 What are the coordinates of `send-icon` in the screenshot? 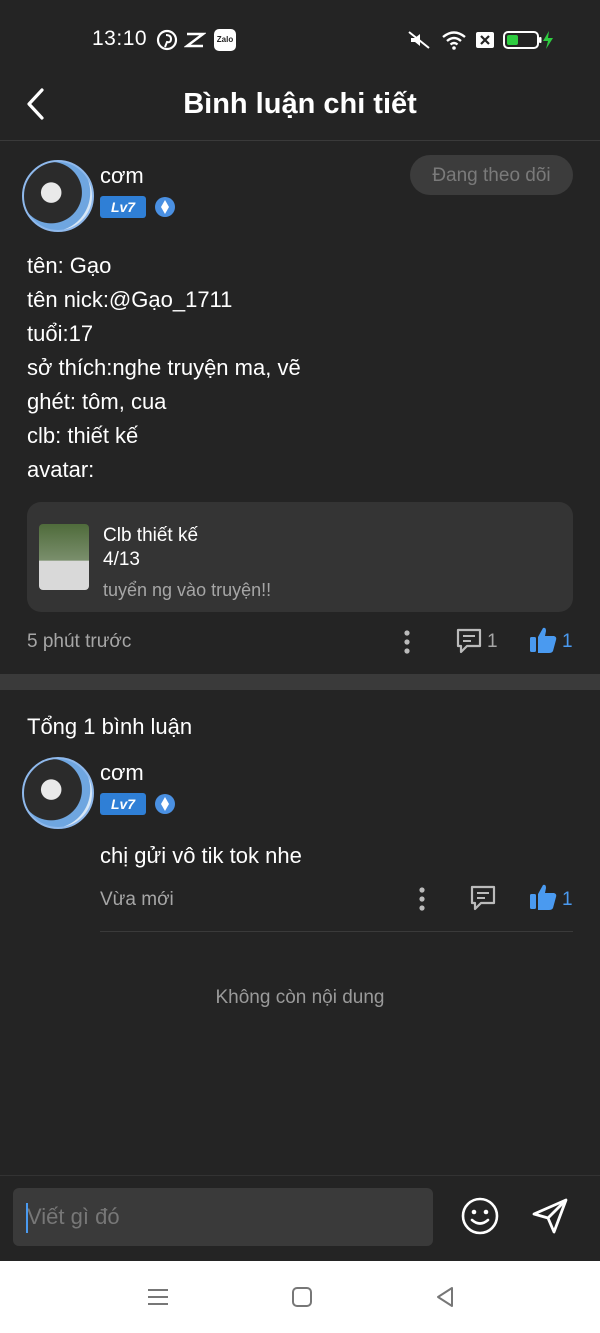 It's located at (550, 1216).